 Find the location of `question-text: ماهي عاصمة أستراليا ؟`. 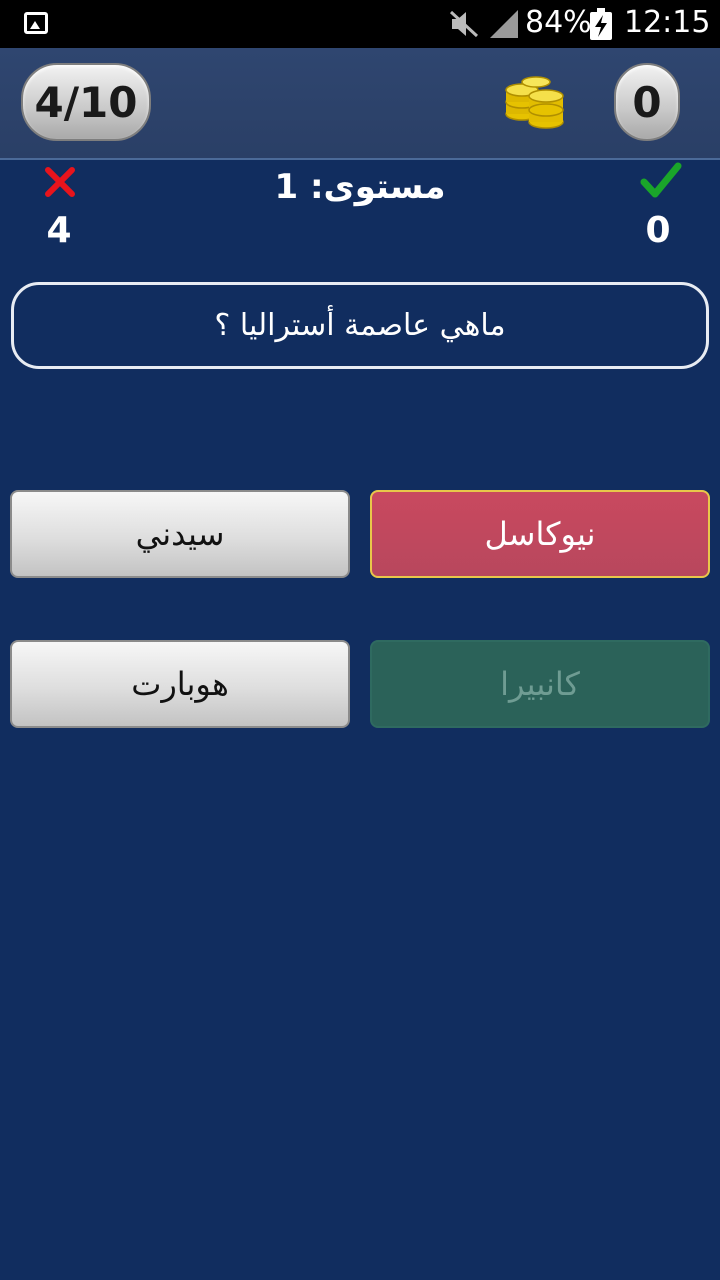

question-text: ماهي عاصمة أستراليا ؟ is located at coordinates (360, 325).